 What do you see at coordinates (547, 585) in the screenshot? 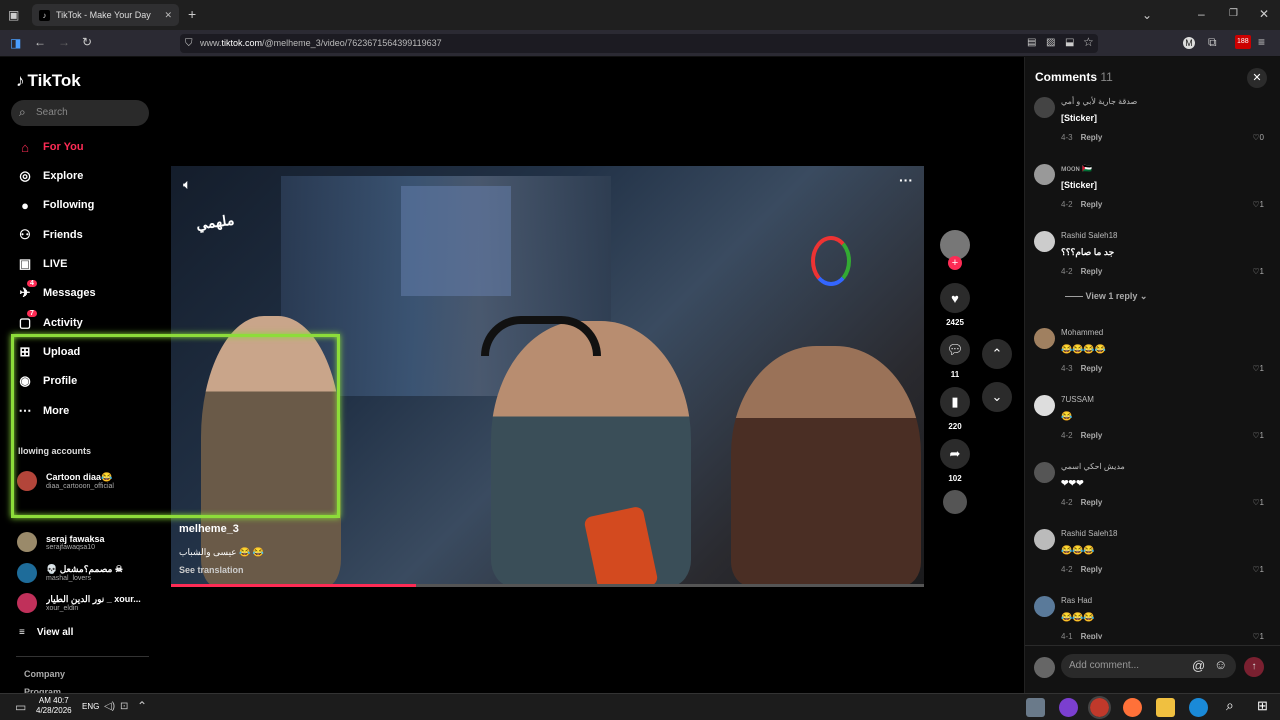
I see `progress-track` at bounding box center [547, 585].